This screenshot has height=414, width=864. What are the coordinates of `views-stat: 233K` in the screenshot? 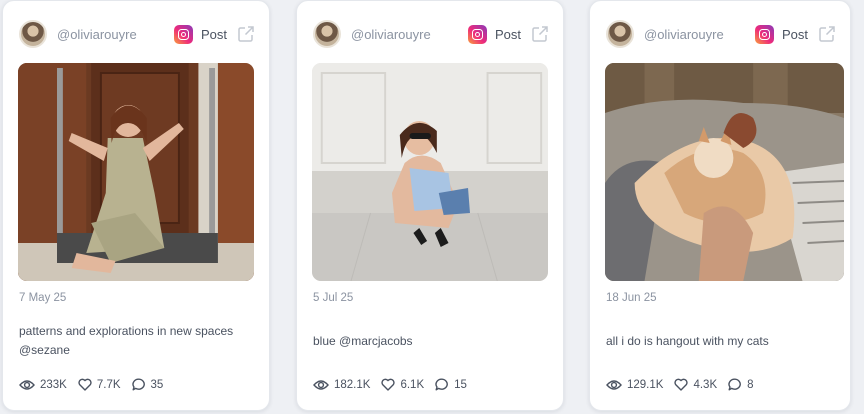 It's located at (43, 385).